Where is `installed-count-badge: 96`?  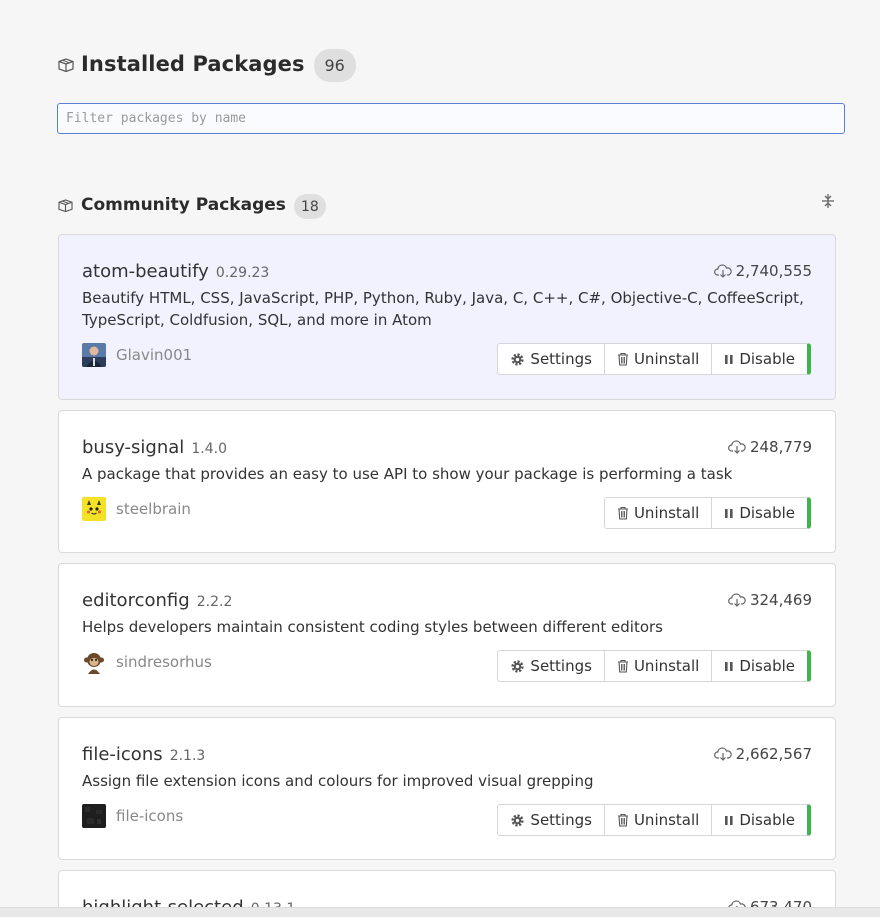 installed-count-badge: 96 is located at coordinates (334, 65).